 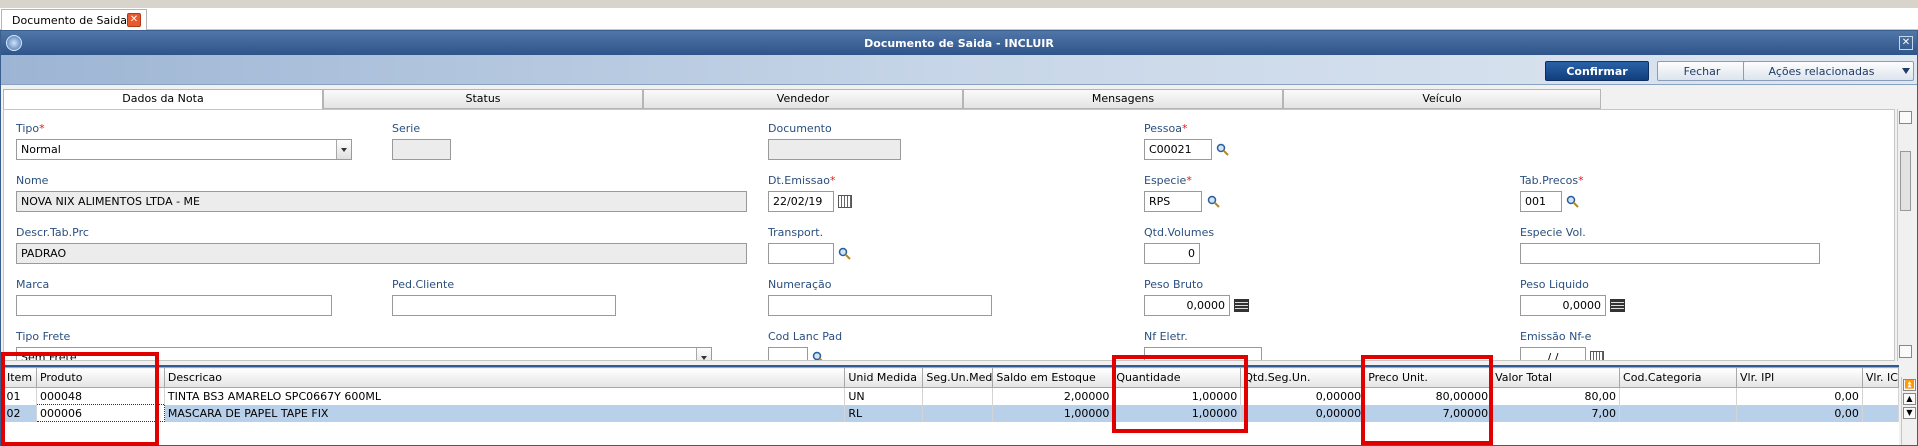 I want to click on move-top-icon: ⏫, so click(x=1909, y=385).